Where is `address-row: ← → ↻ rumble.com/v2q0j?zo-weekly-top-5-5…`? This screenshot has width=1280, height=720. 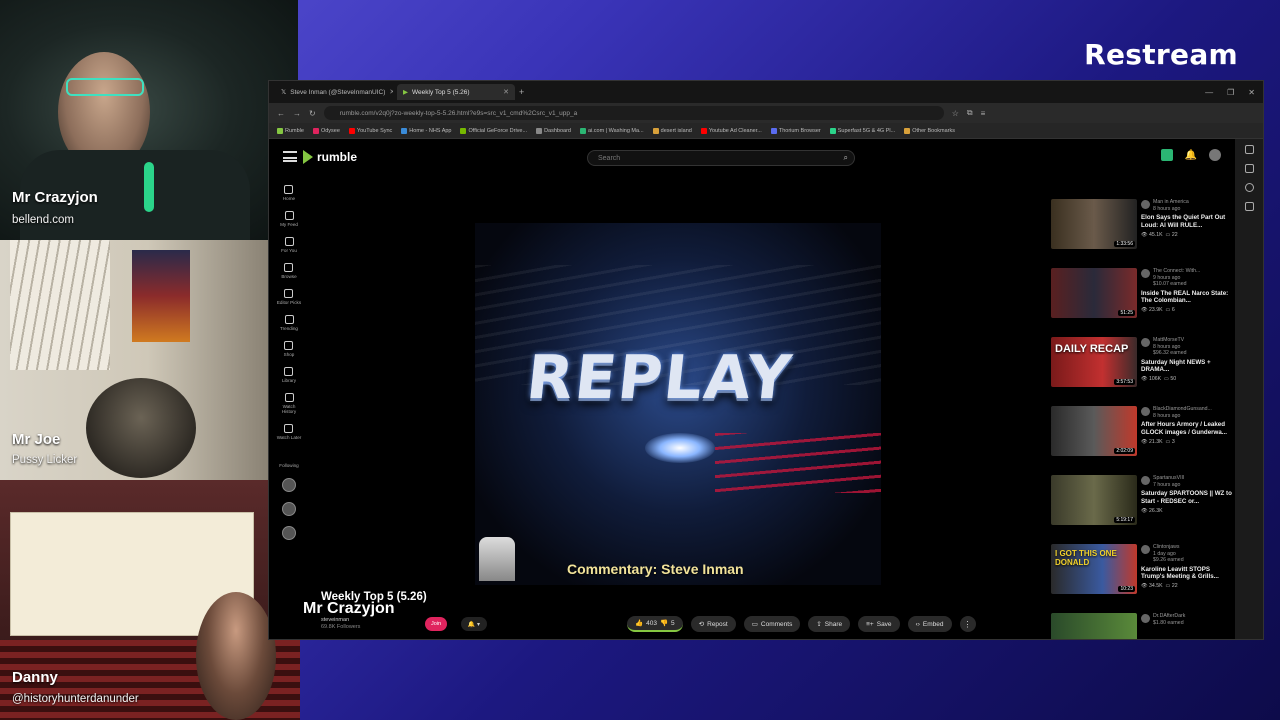 address-row: ← → ↻ rumble.com/v2q0j?zo-weekly-top-5-5… is located at coordinates (766, 113).